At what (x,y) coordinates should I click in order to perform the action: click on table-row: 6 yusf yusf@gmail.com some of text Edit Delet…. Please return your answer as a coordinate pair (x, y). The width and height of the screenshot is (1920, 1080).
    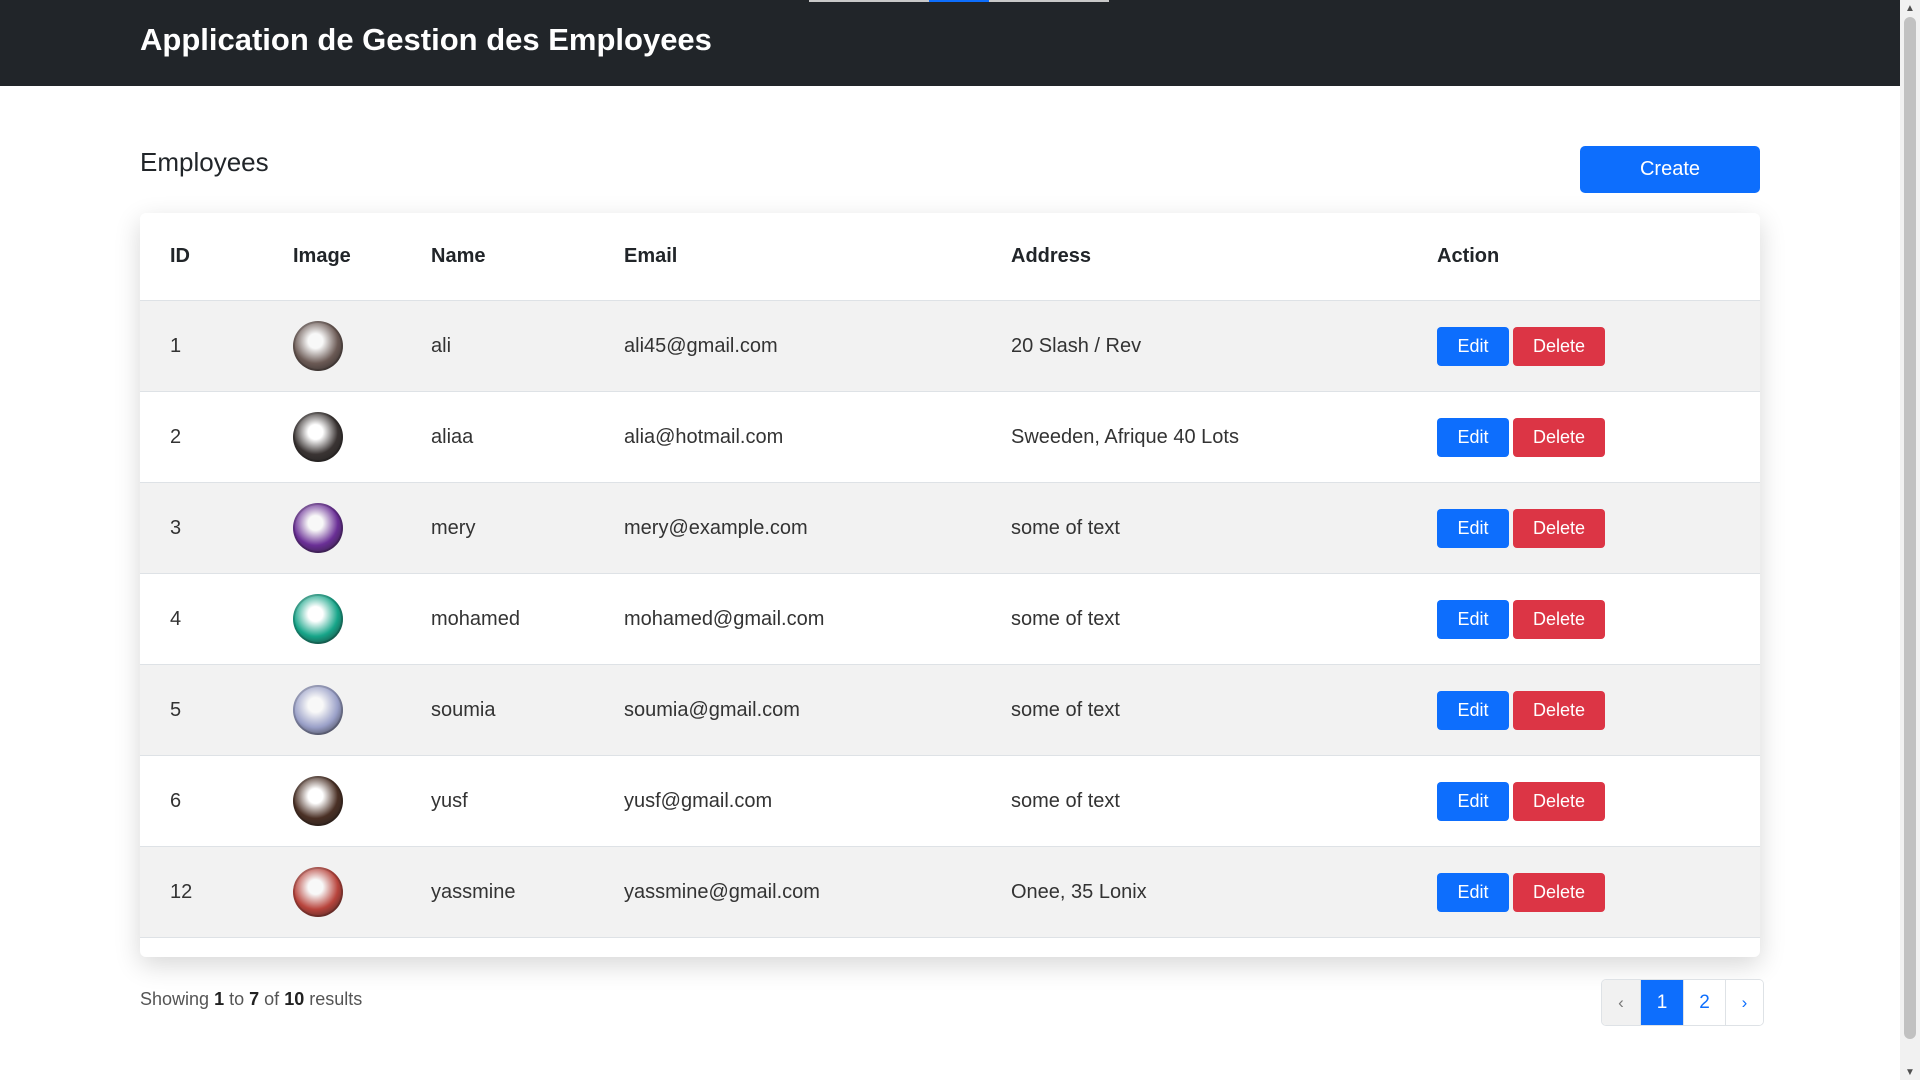
    Looking at the image, I should click on (950, 801).